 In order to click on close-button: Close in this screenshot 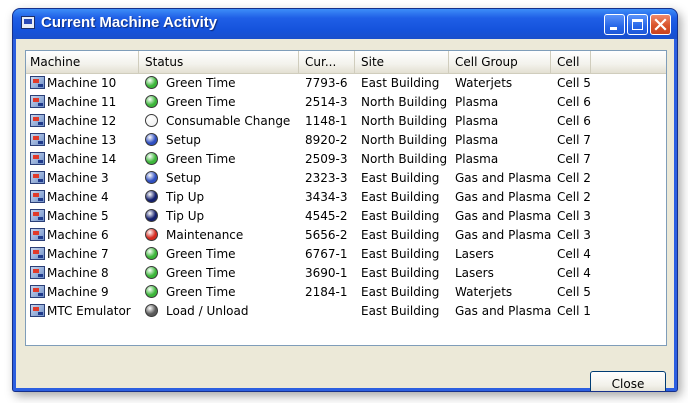, I will do `click(628, 381)`.